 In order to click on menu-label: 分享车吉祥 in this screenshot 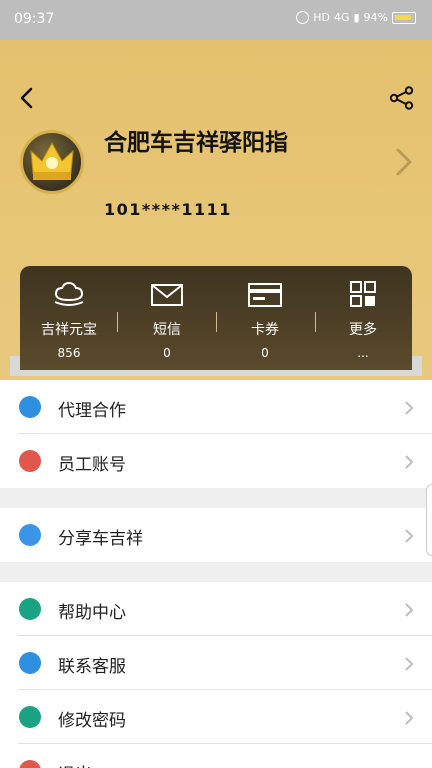, I will do `click(100, 539)`.